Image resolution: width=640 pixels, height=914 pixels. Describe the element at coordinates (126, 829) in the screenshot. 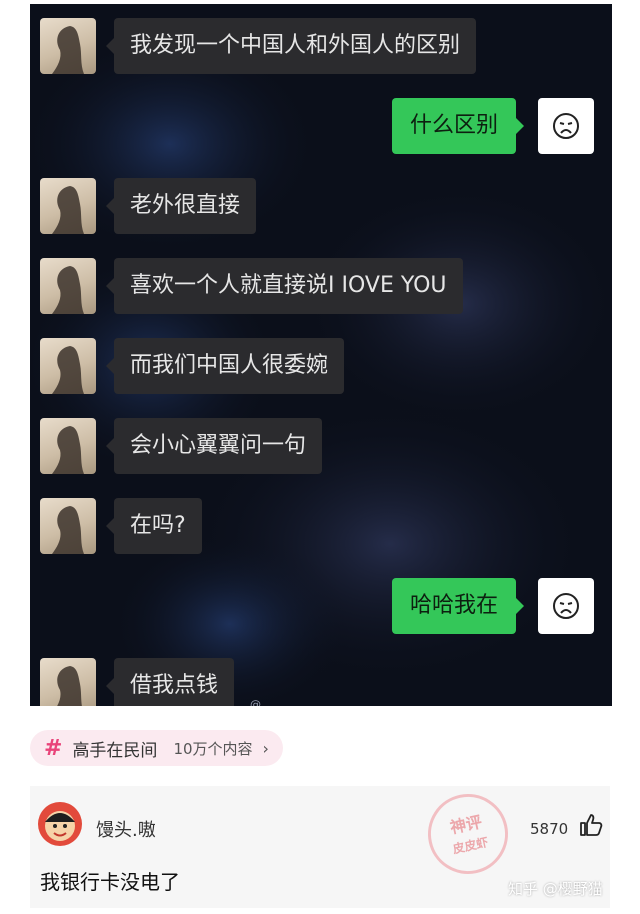

I see `comment-username: 馒头.嗷` at that location.